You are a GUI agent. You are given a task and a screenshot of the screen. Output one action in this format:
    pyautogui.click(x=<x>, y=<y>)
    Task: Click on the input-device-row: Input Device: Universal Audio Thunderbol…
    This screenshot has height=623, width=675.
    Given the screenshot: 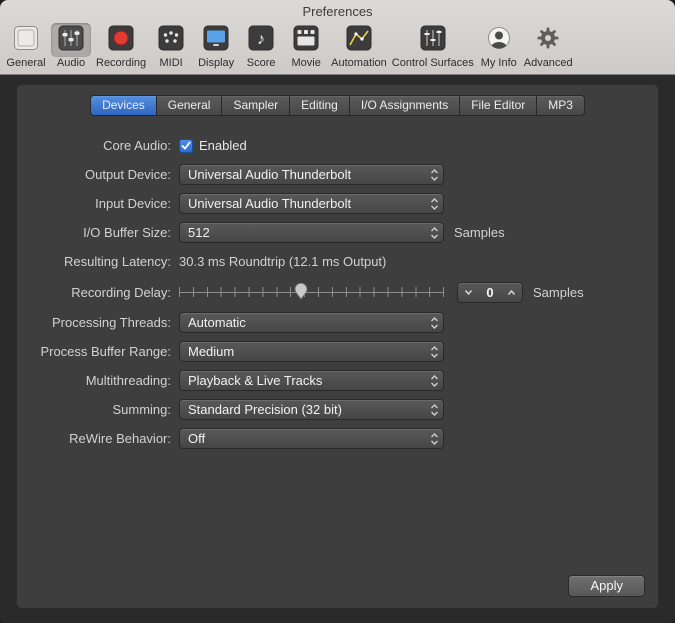 What is the action you would take?
    pyautogui.click(x=337, y=203)
    